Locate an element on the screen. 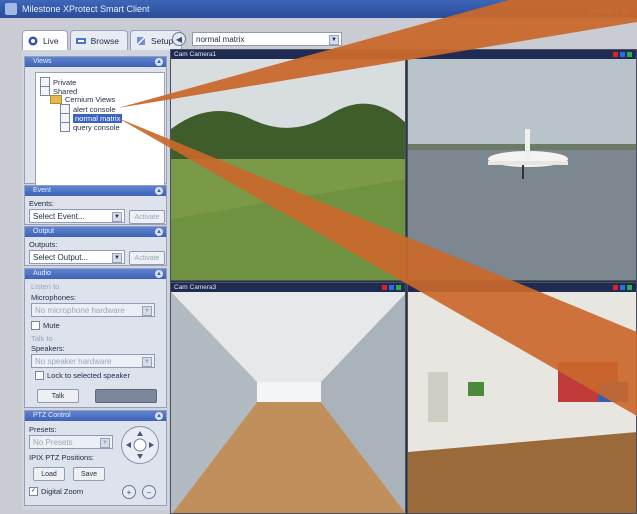 The image size is (637, 514). listen-to-label: Listen to is located at coordinates (45, 286).